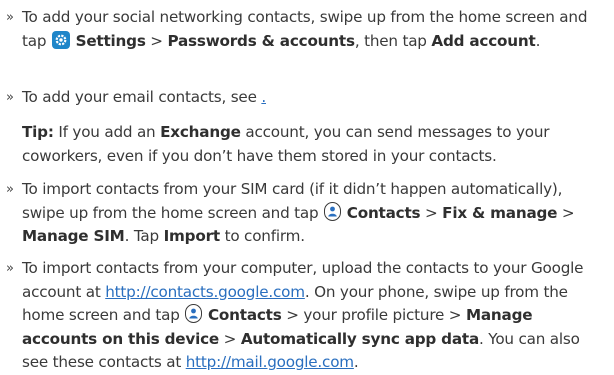  I want to click on contacts-google-link: http://contacts.google.com, so click(205, 292).